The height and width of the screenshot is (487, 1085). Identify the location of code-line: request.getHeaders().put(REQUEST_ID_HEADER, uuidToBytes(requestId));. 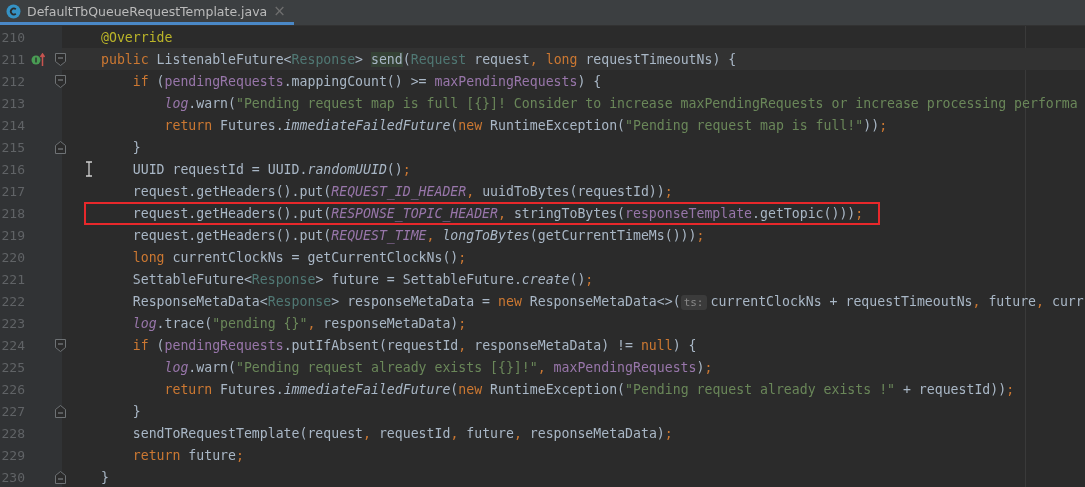
(402, 191).